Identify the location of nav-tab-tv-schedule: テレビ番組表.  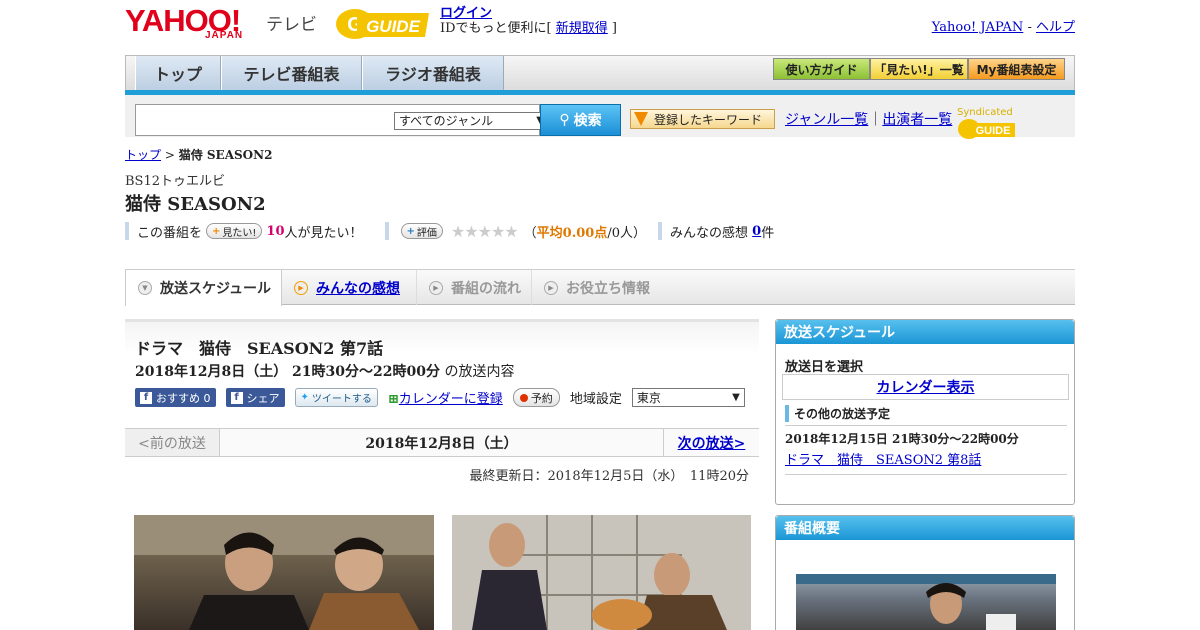
(291, 73).